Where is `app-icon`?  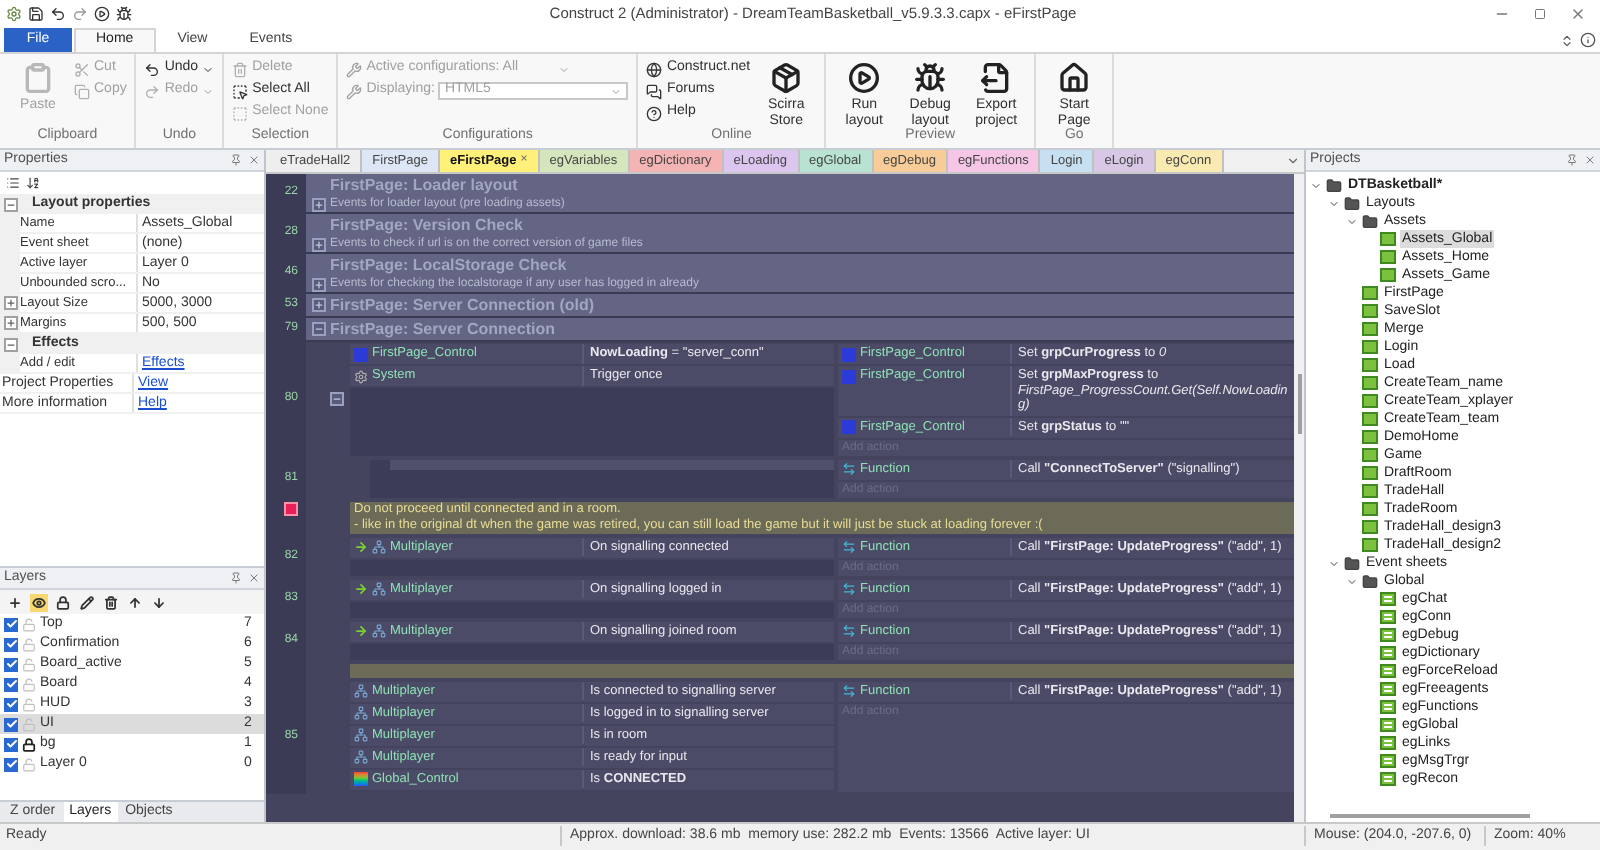
app-icon is located at coordinates (14, 14).